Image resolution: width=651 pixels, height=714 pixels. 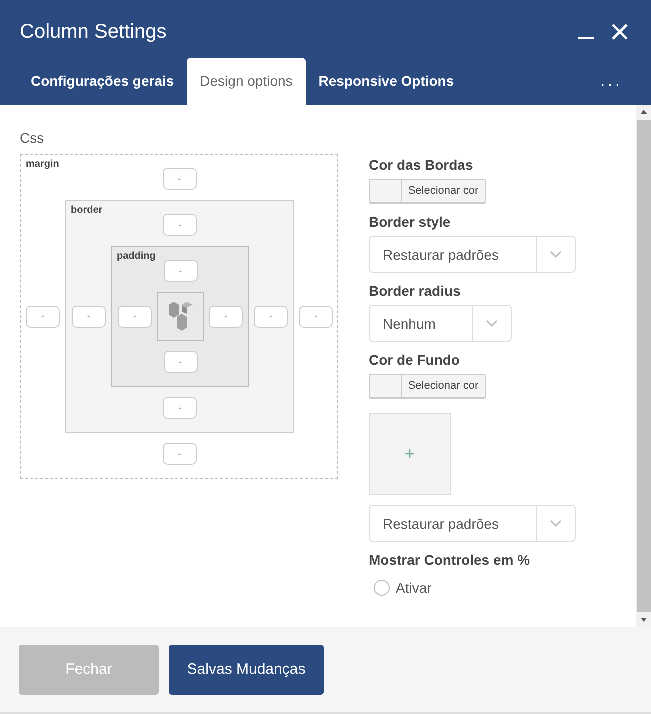 What do you see at coordinates (87, 210) in the screenshot?
I see `box-label: border` at bounding box center [87, 210].